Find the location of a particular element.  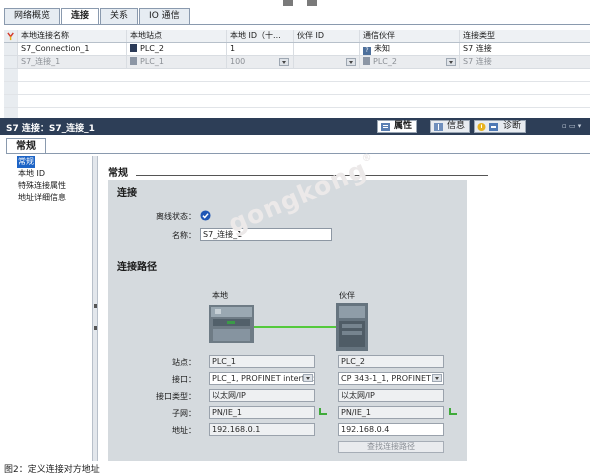

partner-subnet-field: PN/IE_1 is located at coordinates (391, 412).